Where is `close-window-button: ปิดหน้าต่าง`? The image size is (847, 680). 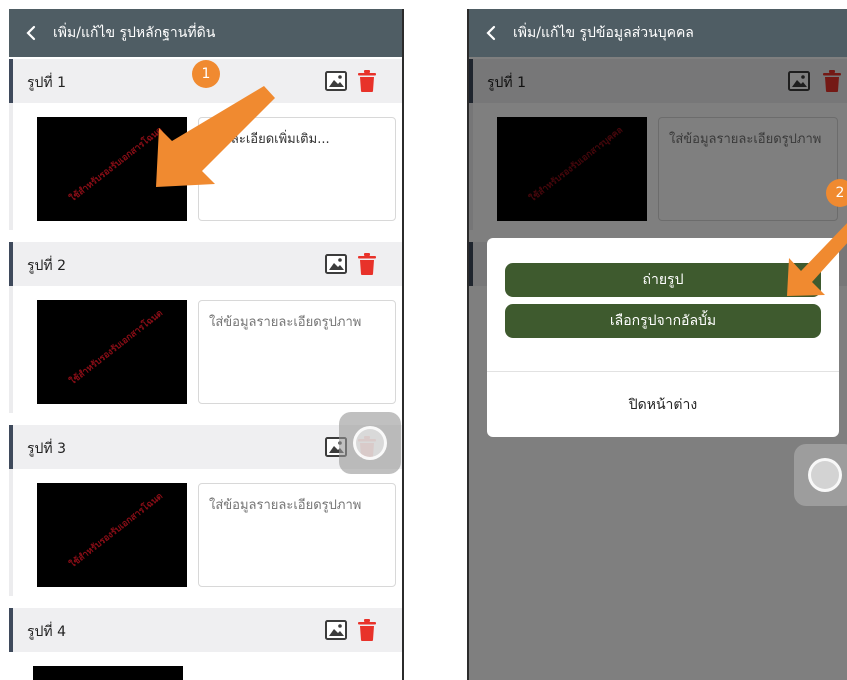 close-window-button: ปิดหน้าต่าง is located at coordinates (663, 404).